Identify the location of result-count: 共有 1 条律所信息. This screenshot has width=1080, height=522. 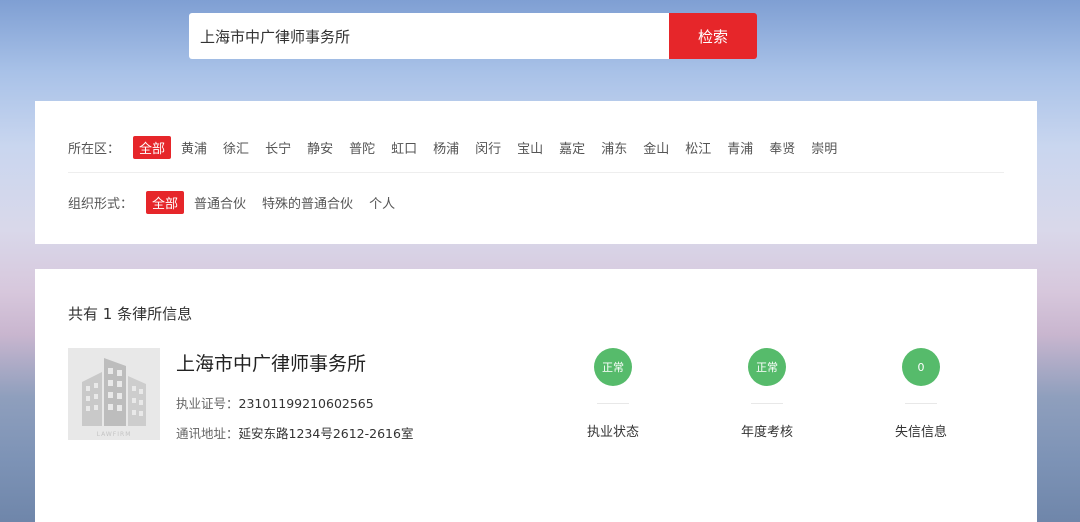
(130, 314).